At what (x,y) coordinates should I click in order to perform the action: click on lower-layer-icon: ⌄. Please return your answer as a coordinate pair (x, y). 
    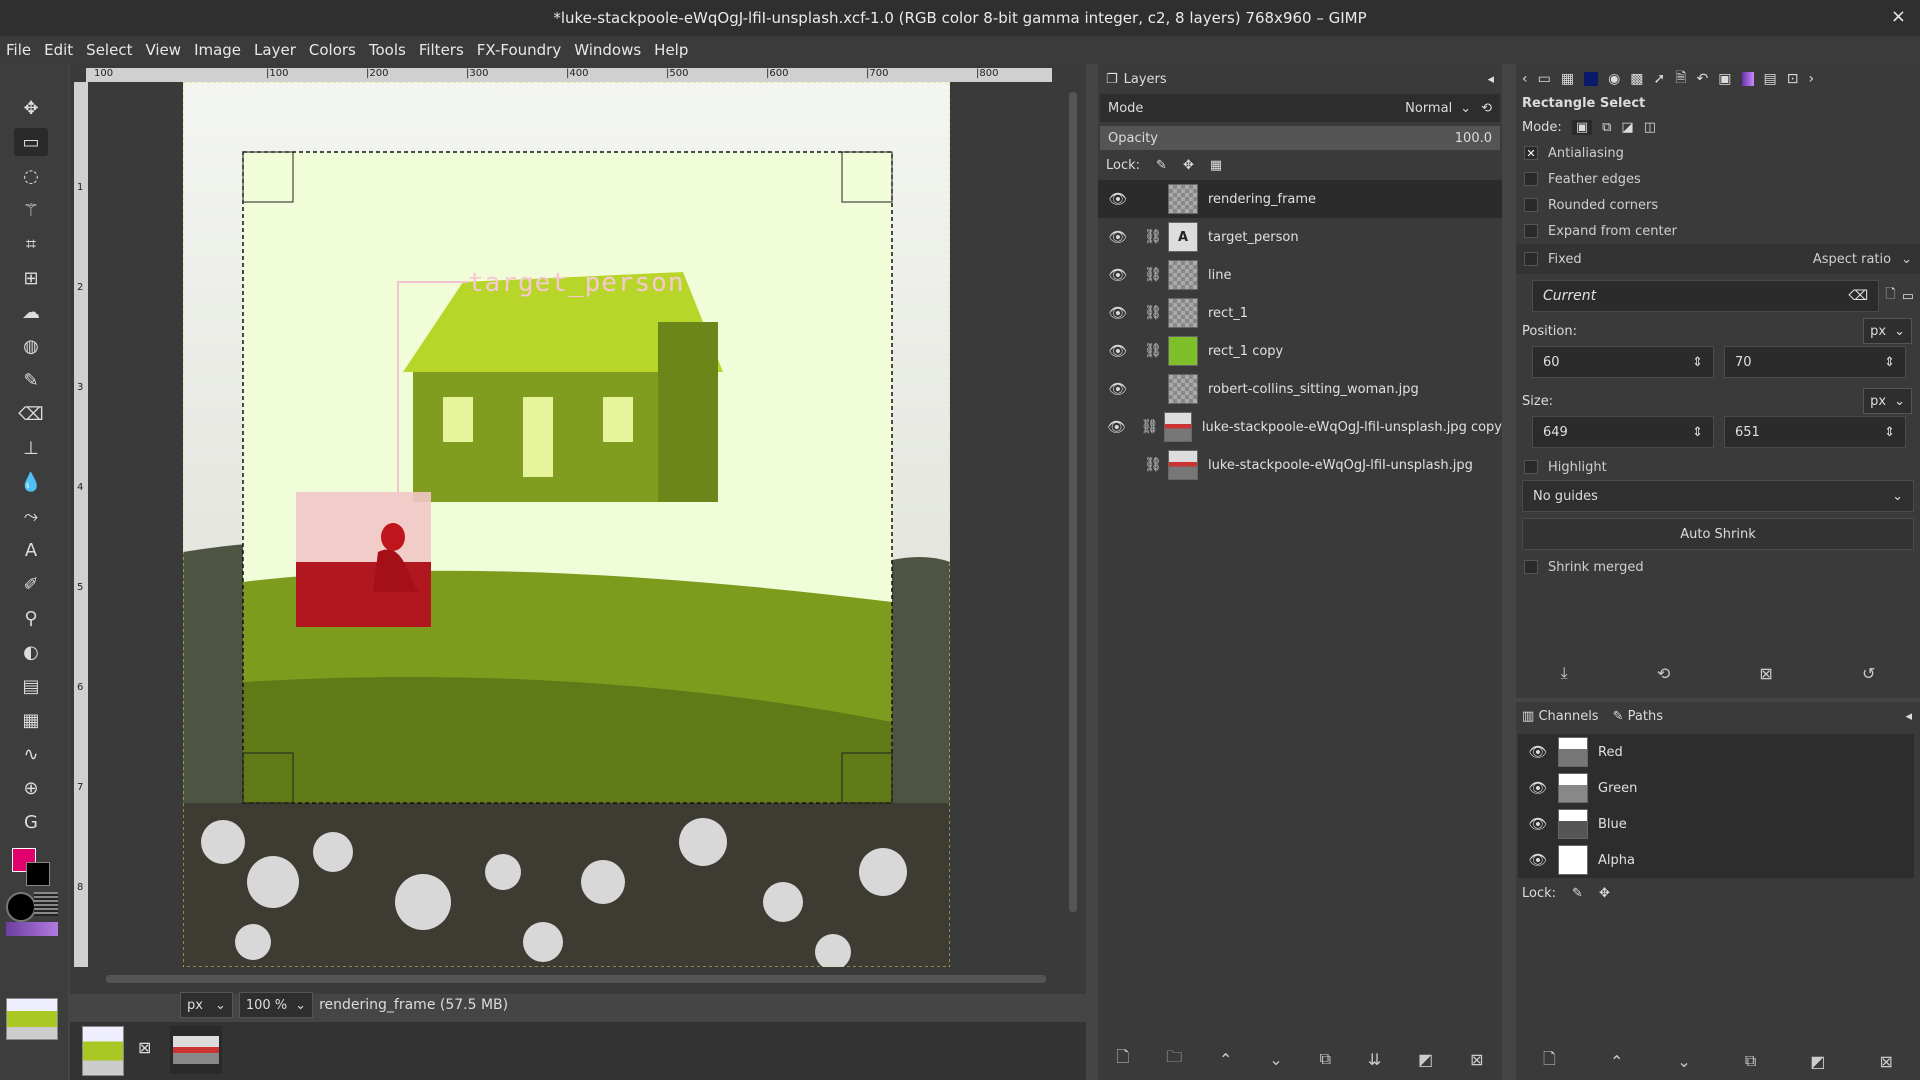
    Looking at the image, I should click on (1275, 1059).